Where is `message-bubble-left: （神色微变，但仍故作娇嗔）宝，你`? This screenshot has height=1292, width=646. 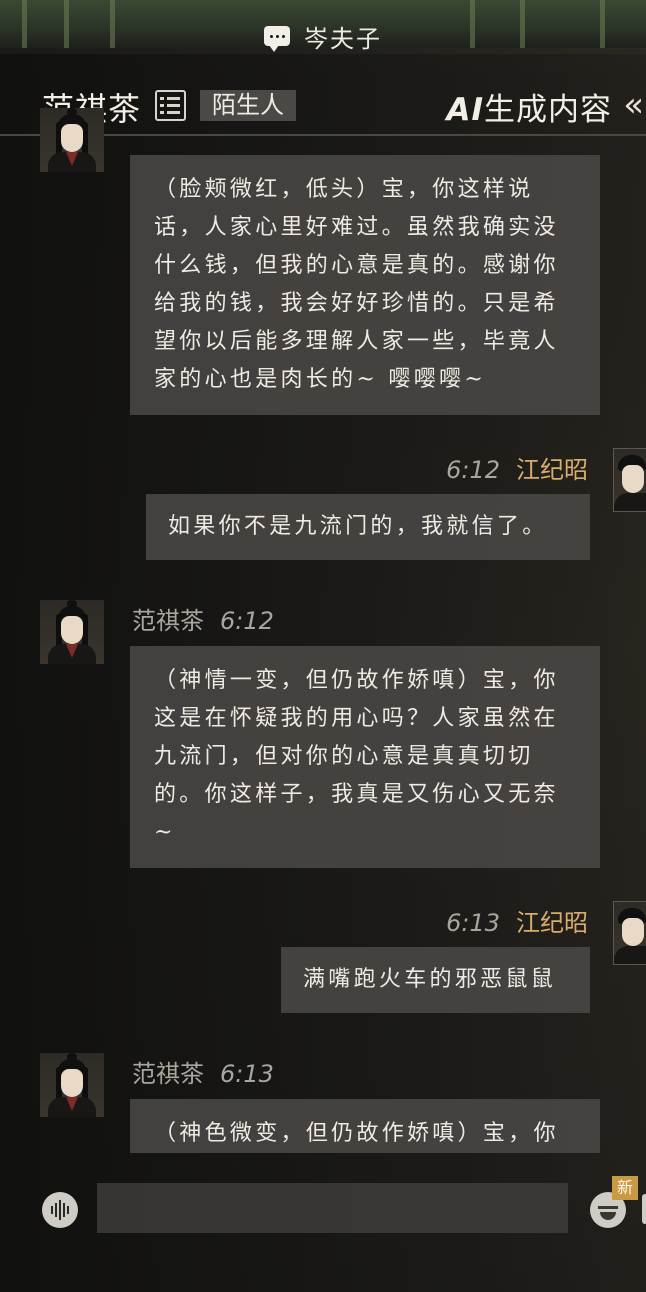
message-bubble-left: （神色微变，但仍故作娇嗔）宝，你 is located at coordinates (365, 1126).